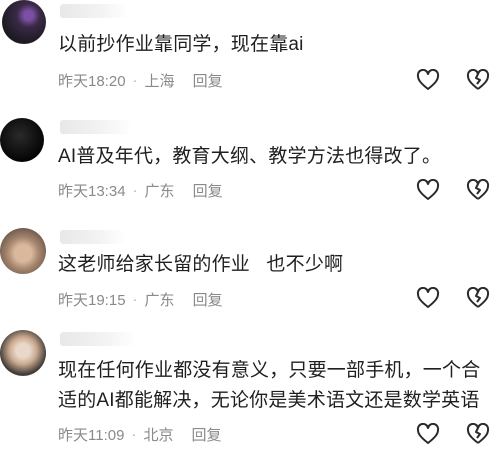  Describe the element at coordinates (140, 80) in the screenshot. I see `comment-meta: 昨天18:20 · 上海 回复` at that location.